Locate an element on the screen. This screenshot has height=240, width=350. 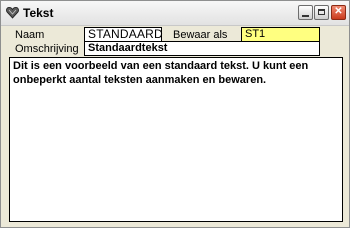
close-button: ✕ is located at coordinates (338, 12).